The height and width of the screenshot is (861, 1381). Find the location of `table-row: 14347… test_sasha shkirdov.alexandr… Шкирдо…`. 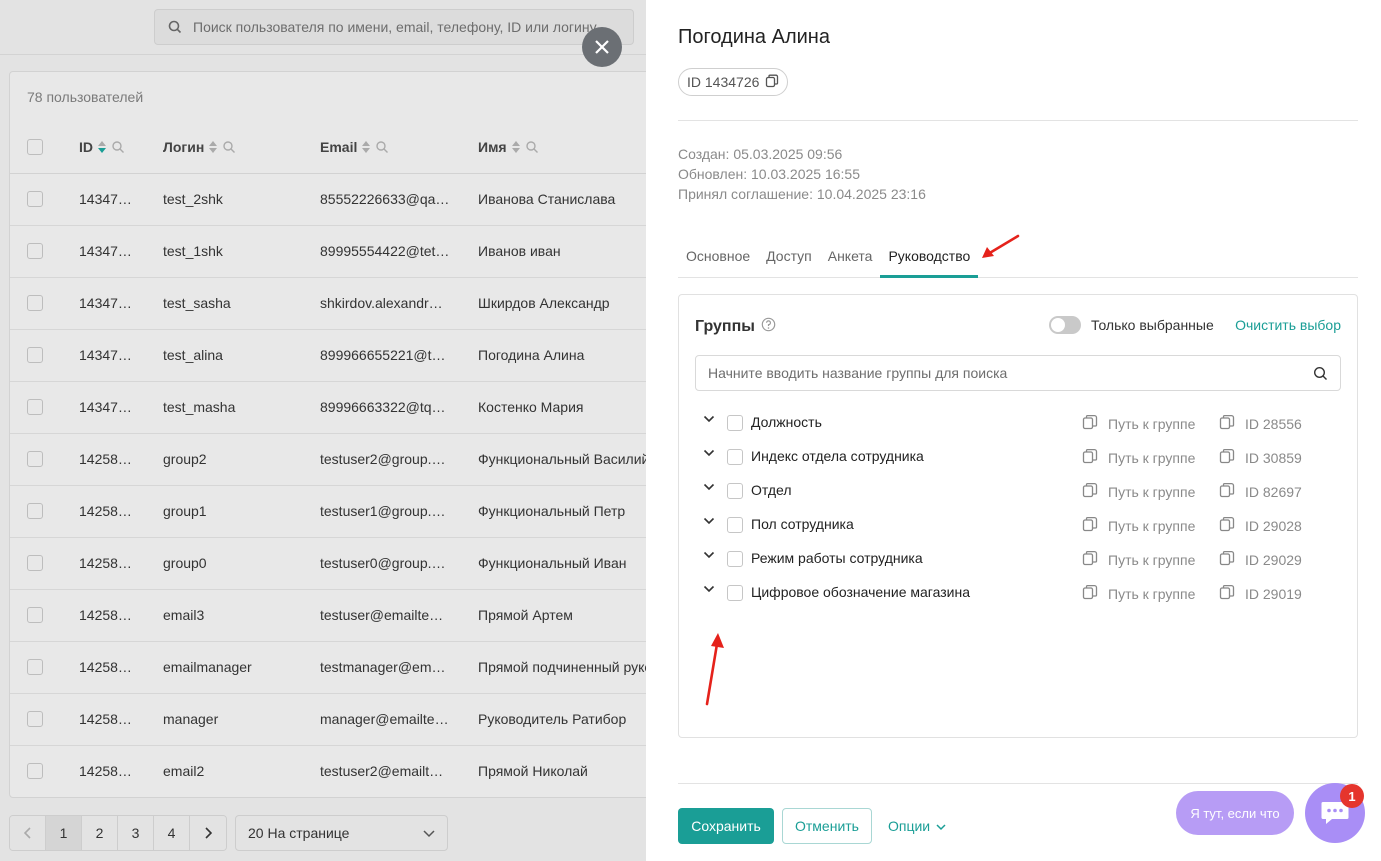

table-row: 14347… test_sasha shkirdov.alexandr… Шкирдо… is located at coordinates (328, 304).